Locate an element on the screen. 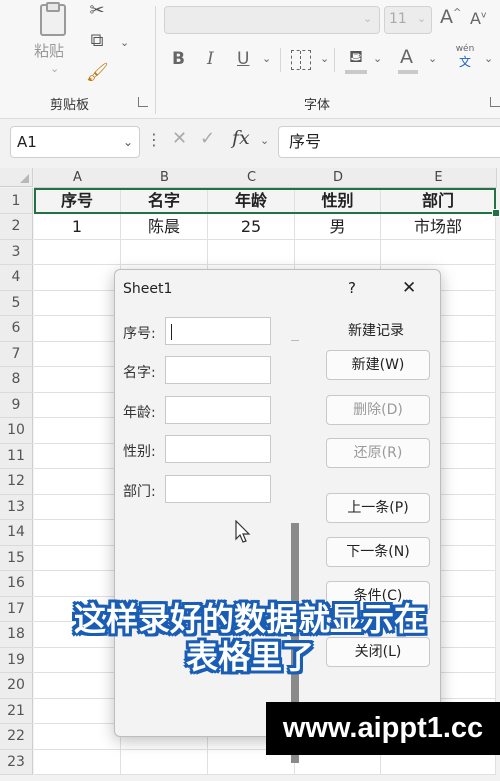  column-header-b: B is located at coordinates (165, 178).